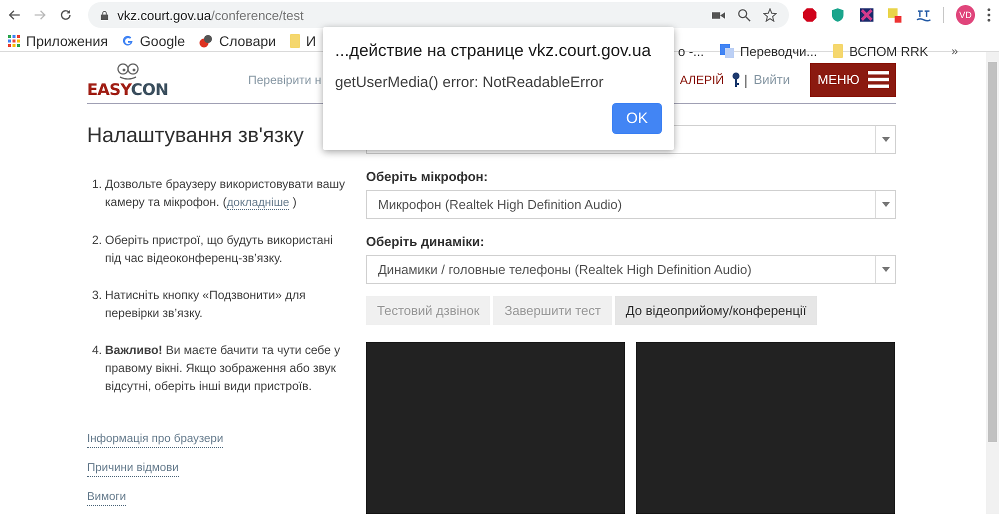  I want to click on step-text: Дозвольте браузеру використовувати вашу камеру та мікрофон. (докладніше ), so click(225, 194).